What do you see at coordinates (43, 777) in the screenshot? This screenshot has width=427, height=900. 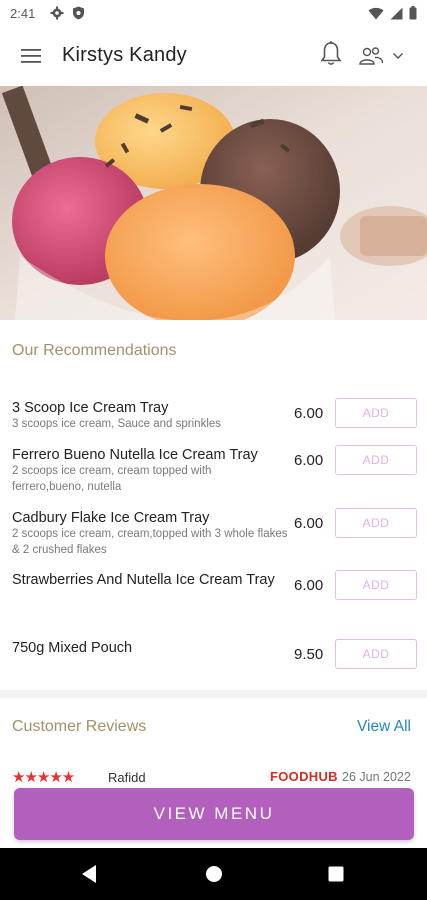 I see `rating-stars: ★★★★★` at bounding box center [43, 777].